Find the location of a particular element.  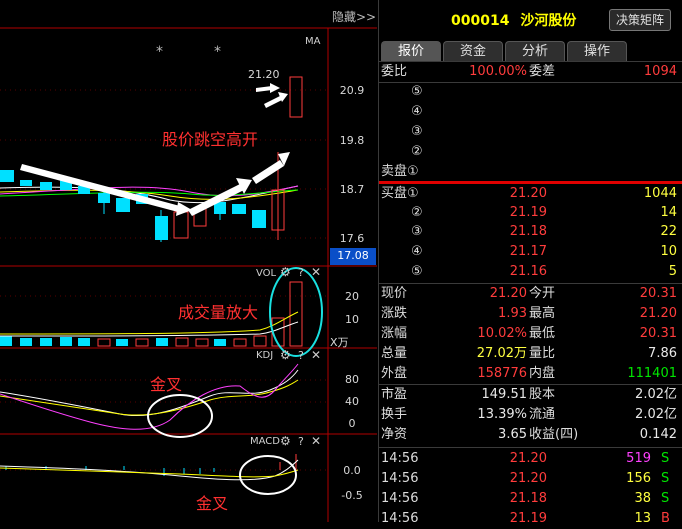

quote-header: 000014 沙河股份 决策矩阵 is located at coordinates (530, 18).